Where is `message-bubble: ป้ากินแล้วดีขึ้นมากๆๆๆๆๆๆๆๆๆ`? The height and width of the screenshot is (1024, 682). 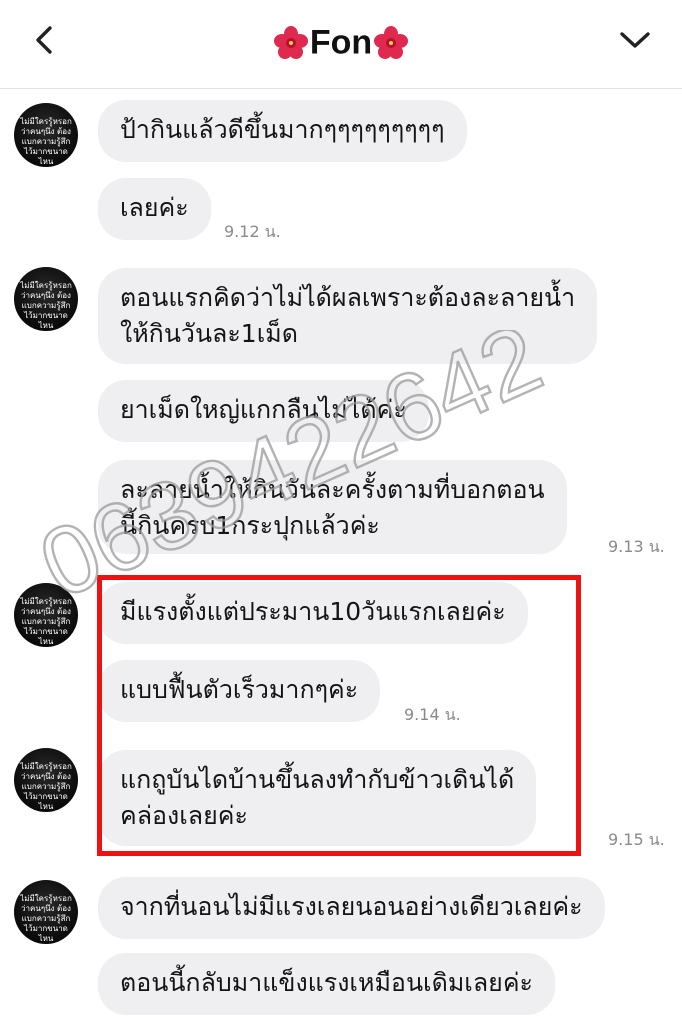 message-bubble: ป้ากินแล้วดีขึ้นมากๆๆๆๆๆๆๆๆๆ is located at coordinates (282, 131).